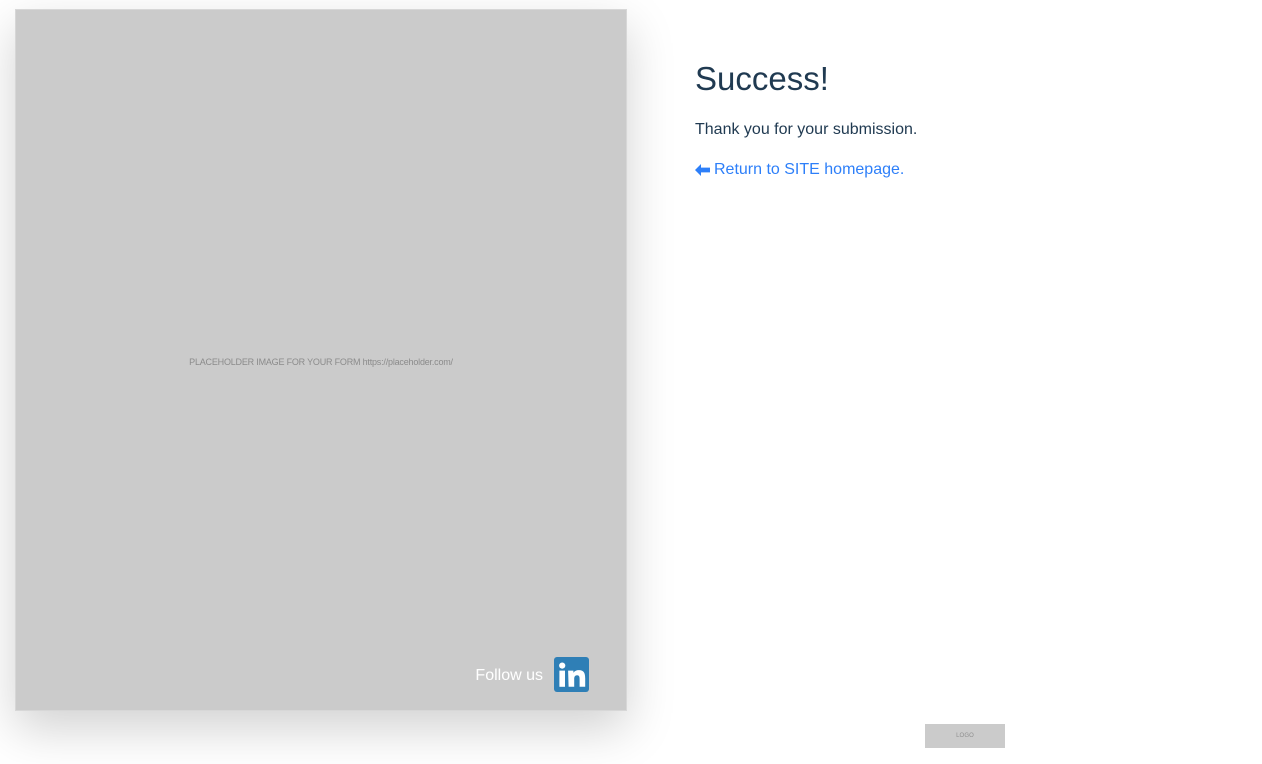 This screenshot has height=764, width=1262. I want to click on social-follow: Follow us, so click(532, 674).